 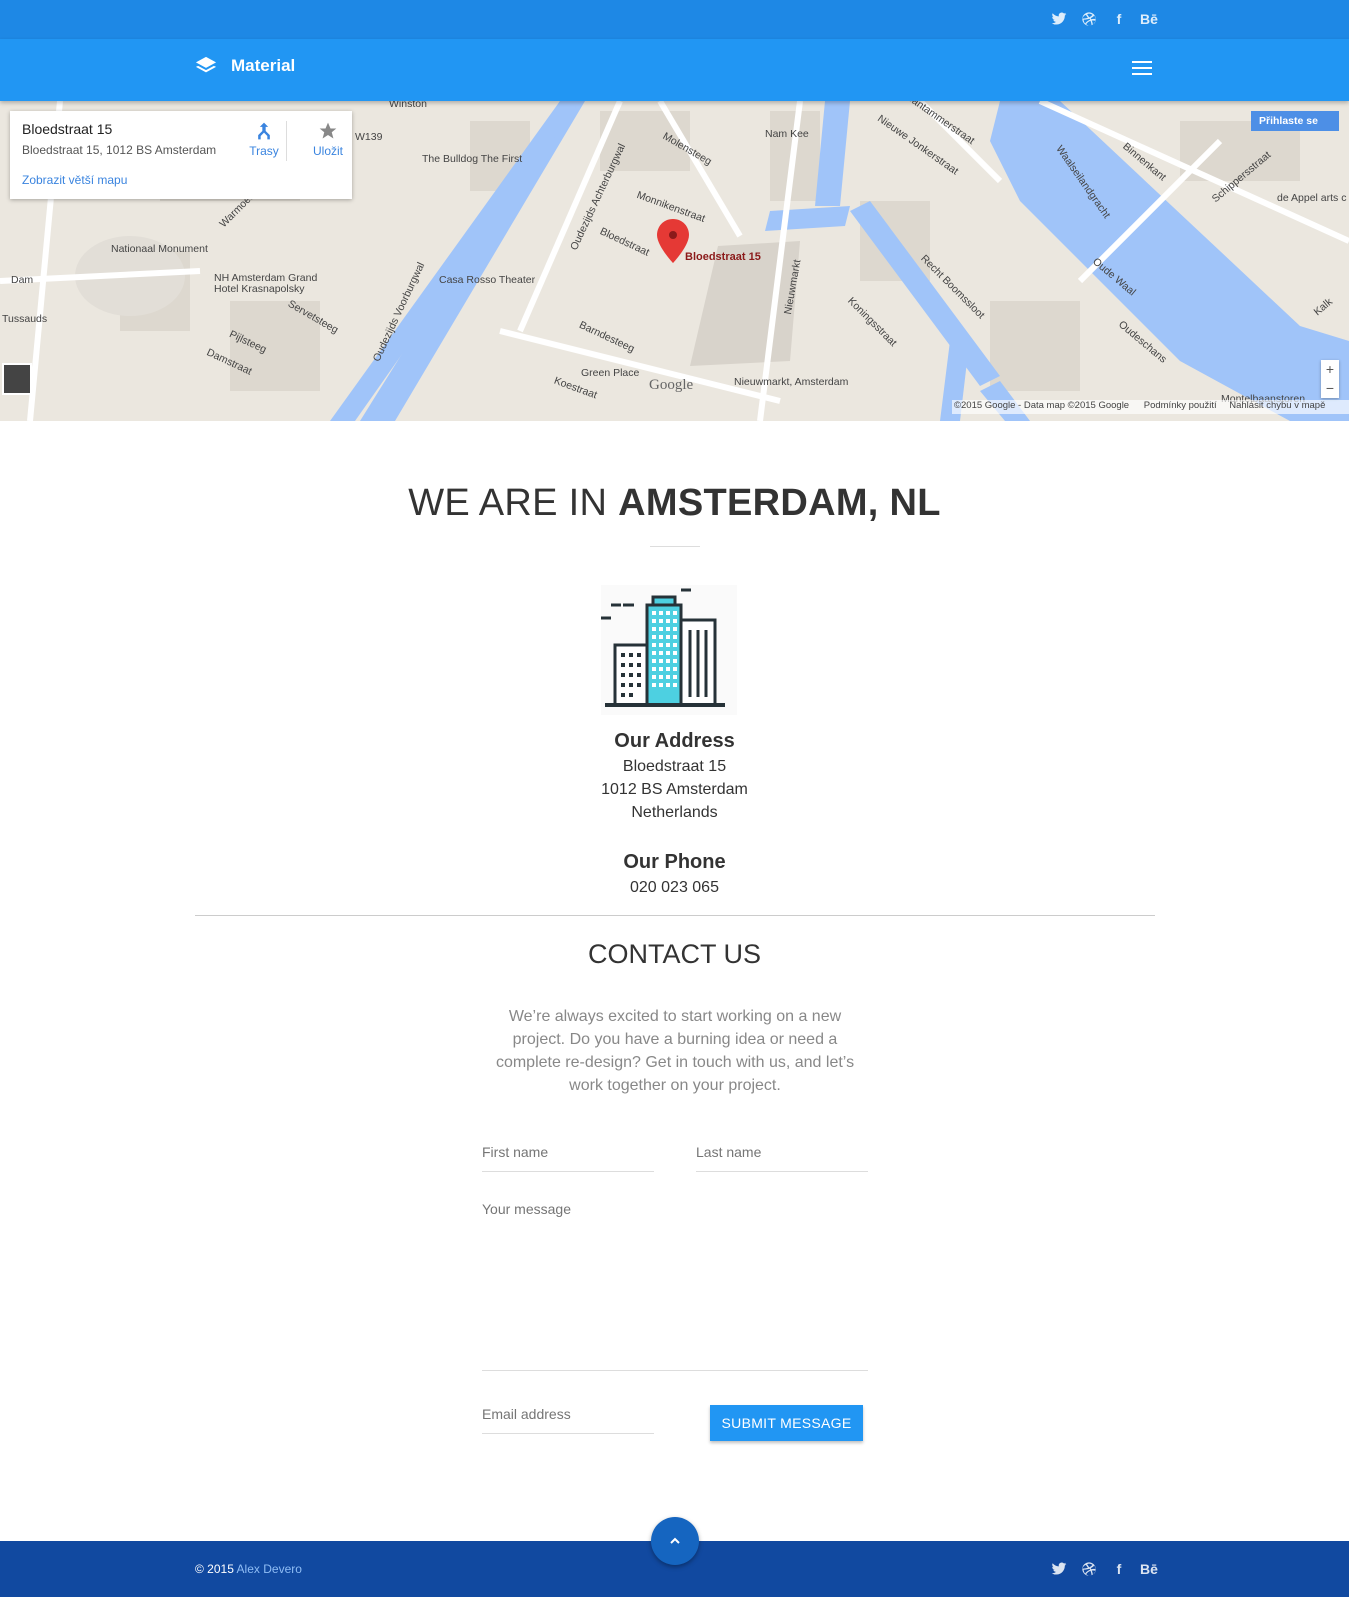 What do you see at coordinates (723, 257) in the screenshot?
I see `marker-label: Bloedstraat 15` at bounding box center [723, 257].